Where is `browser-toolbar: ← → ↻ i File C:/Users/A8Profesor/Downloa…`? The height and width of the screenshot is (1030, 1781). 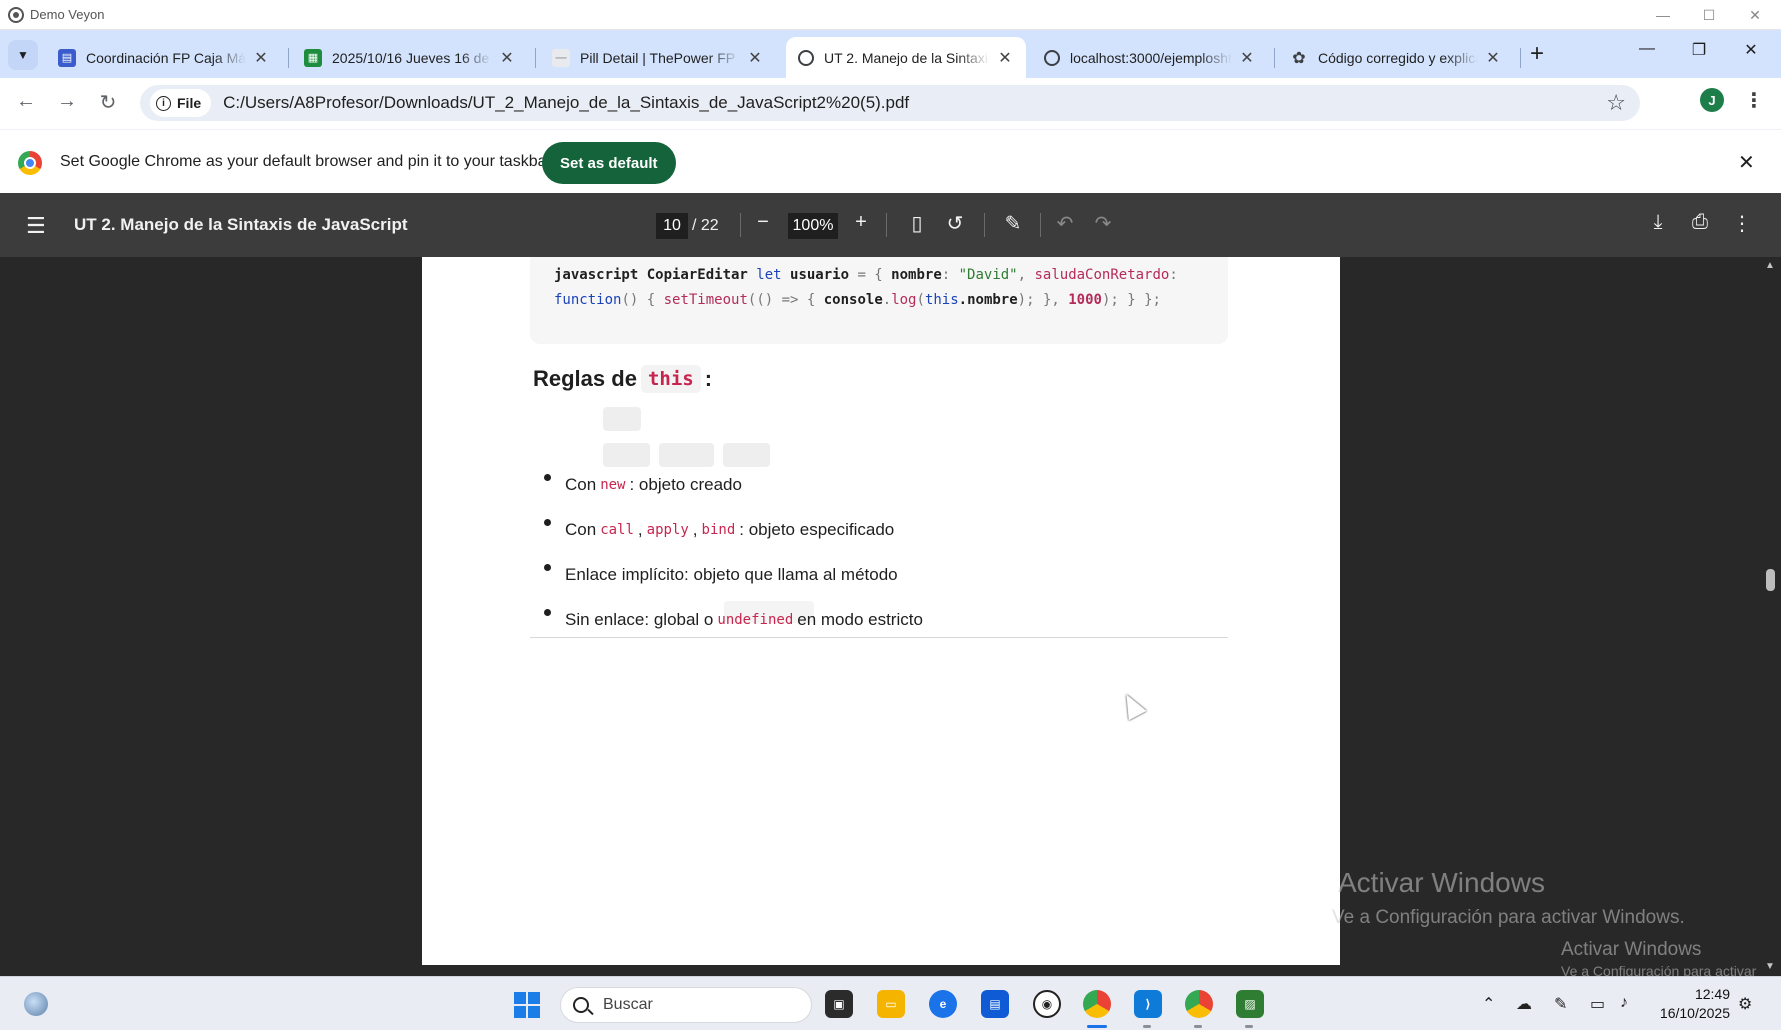
browser-toolbar: ← → ↻ i File C:/Users/A8Profesor/Downloa… is located at coordinates (890, 103).